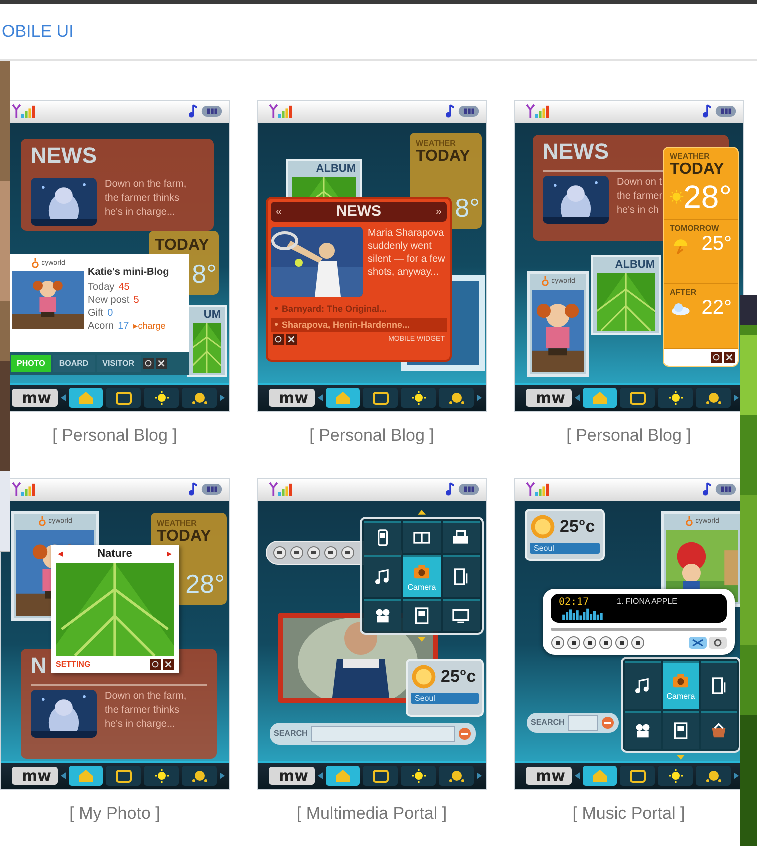 This screenshot has width=757, height=846. What do you see at coordinates (109, 300) in the screenshot?
I see `stat-label: New post` at bounding box center [109, 300].